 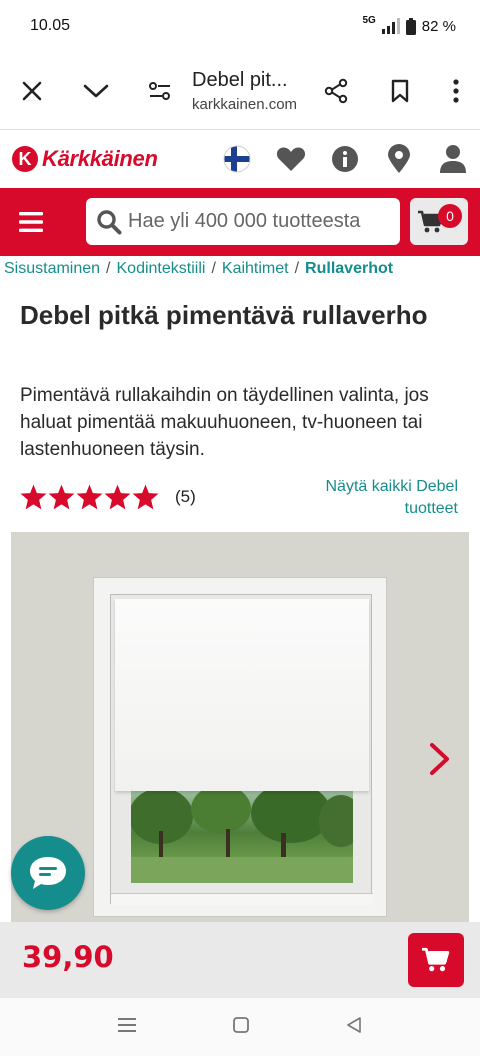 I want to click on add-to-cart-button, so click(x=436, y=960).